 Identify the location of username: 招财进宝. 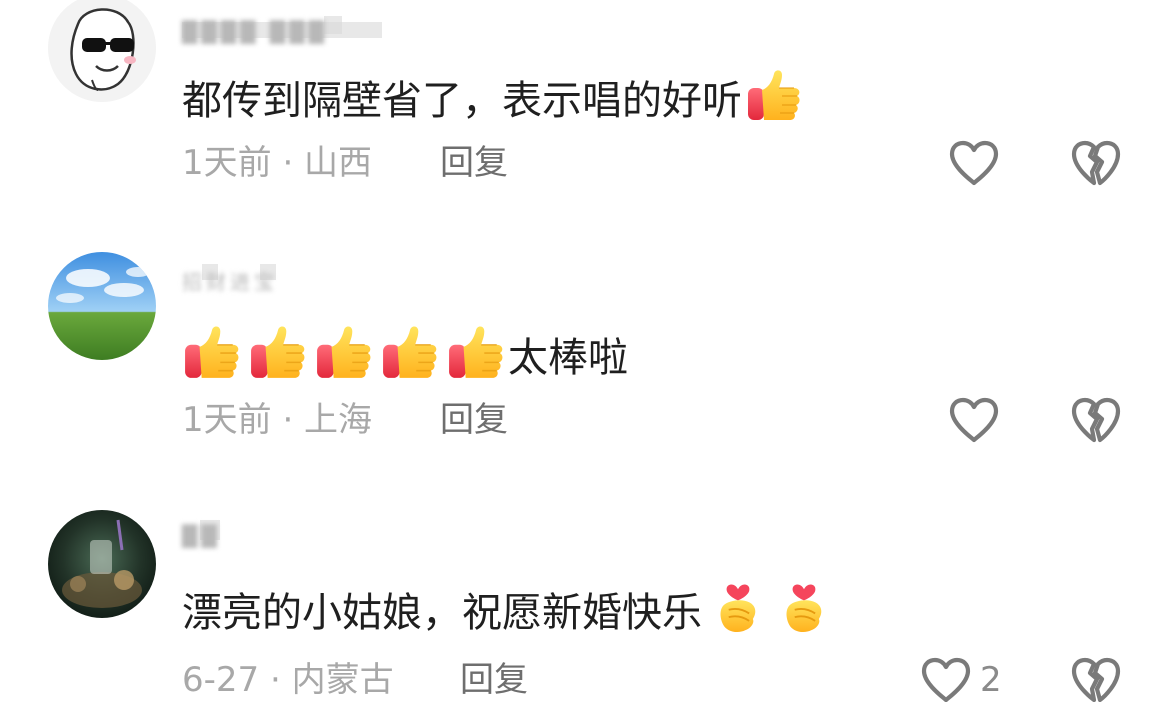
(292, 278).